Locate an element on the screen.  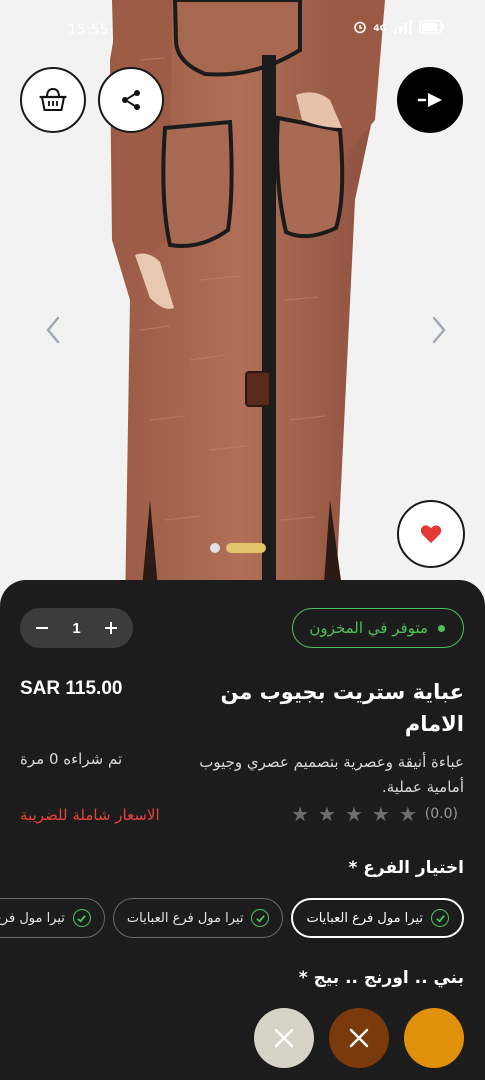
minus-icon is located at coordinates (42, 628).